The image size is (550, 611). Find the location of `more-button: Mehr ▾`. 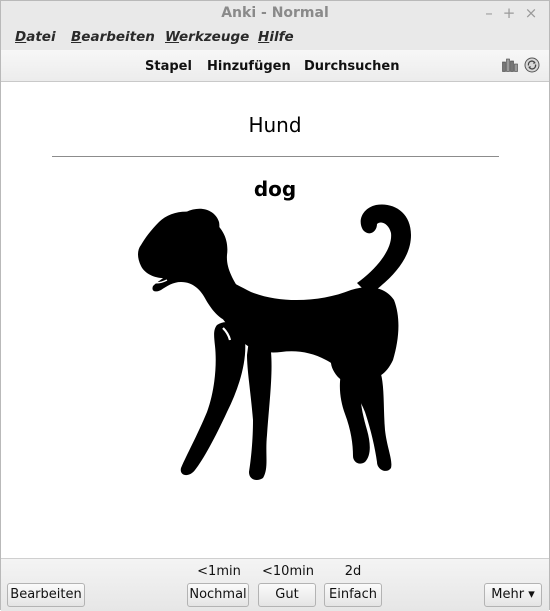

more-button: Mehr ▾ is located at coordinates (513, 595).